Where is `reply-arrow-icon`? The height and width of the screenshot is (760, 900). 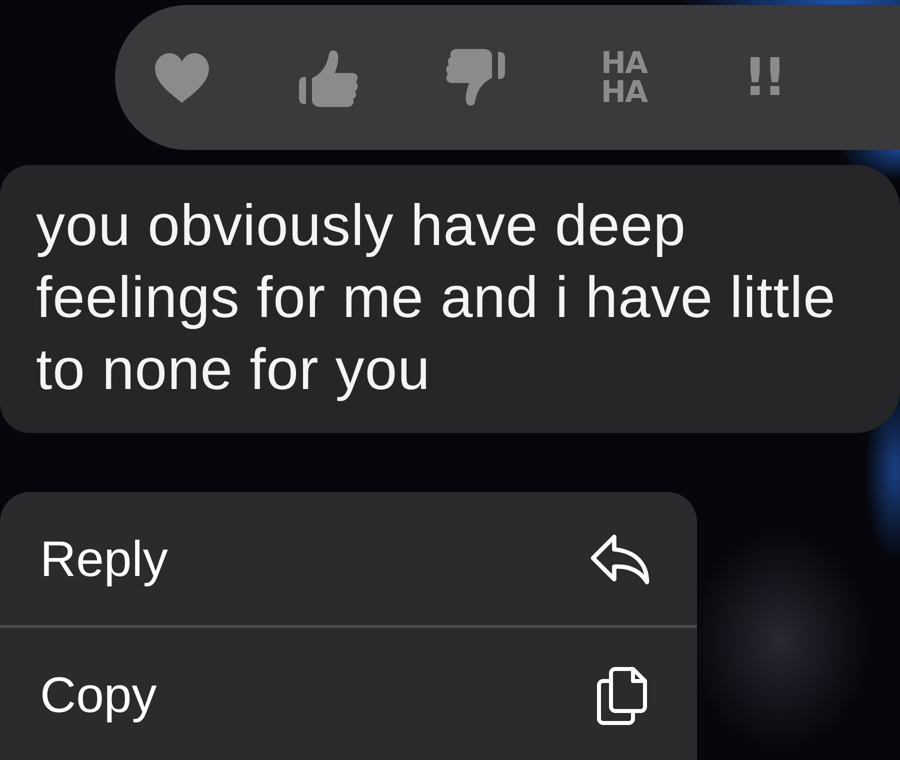
reply-arrow-icon is located at coordinates (620, 558).